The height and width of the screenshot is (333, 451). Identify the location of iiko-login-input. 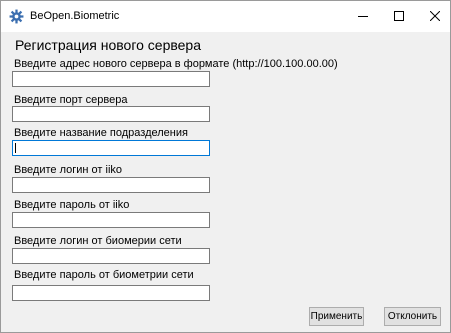
(111, 185).